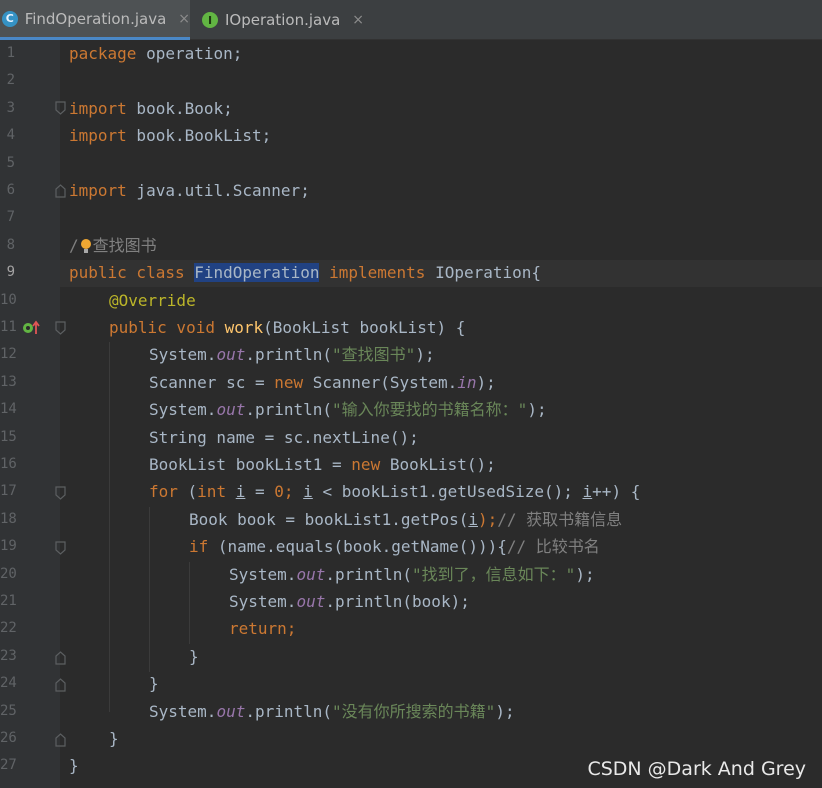 Image resolution: width=822 pixels, height=788 pixels. Describe the element at coordinates (616, 492) in the screenshot. I see `code-text: ++) {` at that location.